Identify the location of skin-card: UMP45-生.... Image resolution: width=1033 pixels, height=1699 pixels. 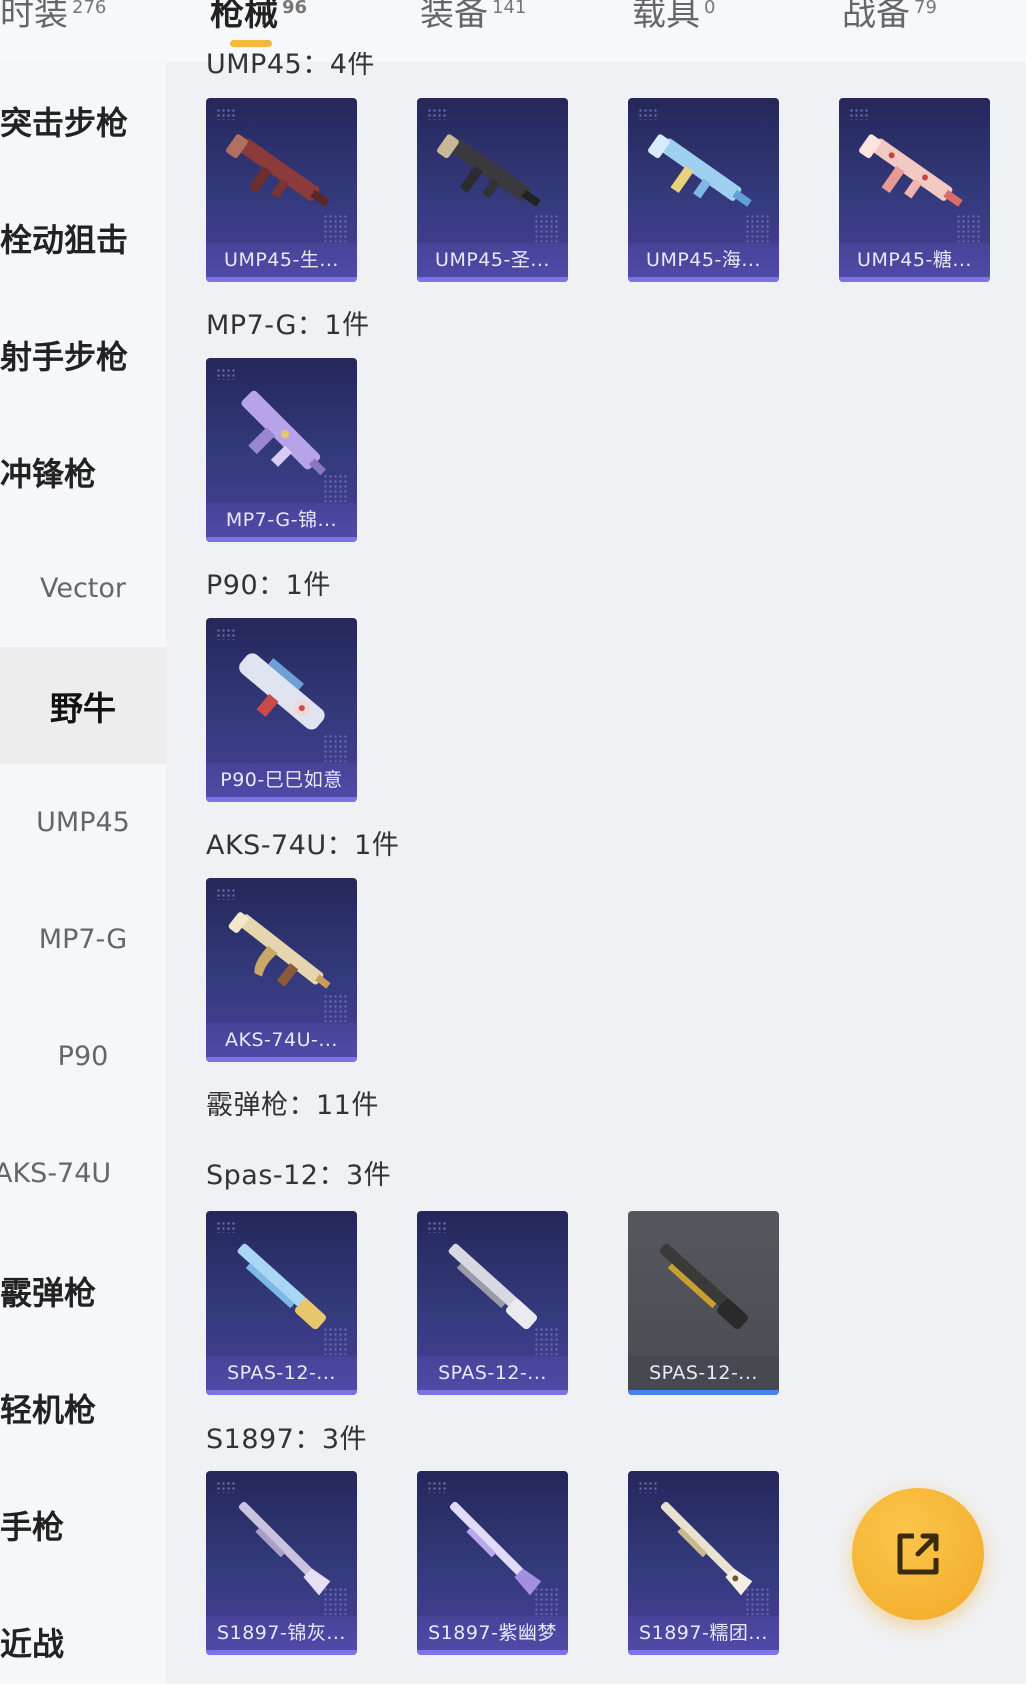
(281, 190).